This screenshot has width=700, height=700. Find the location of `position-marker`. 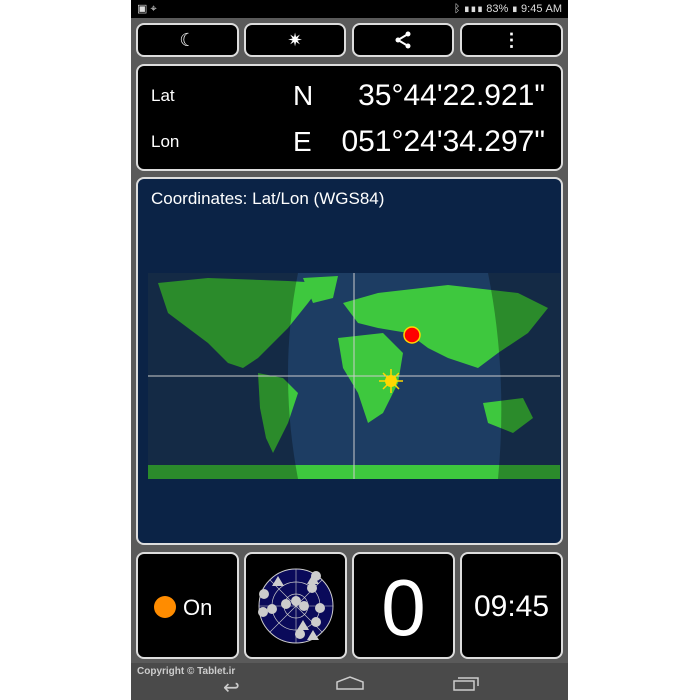

position-marker is located at coordinates (412, 335).